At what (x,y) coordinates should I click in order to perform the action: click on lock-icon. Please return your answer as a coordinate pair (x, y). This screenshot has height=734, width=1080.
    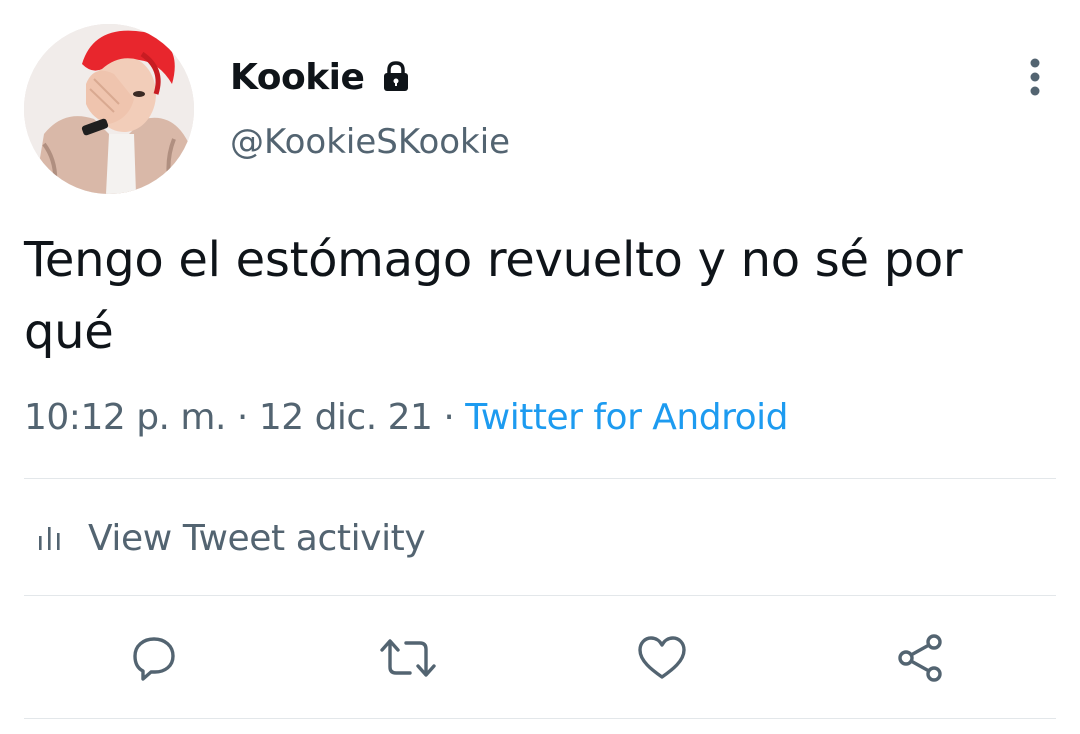
    Looking at the image, I should click on (396, 77).